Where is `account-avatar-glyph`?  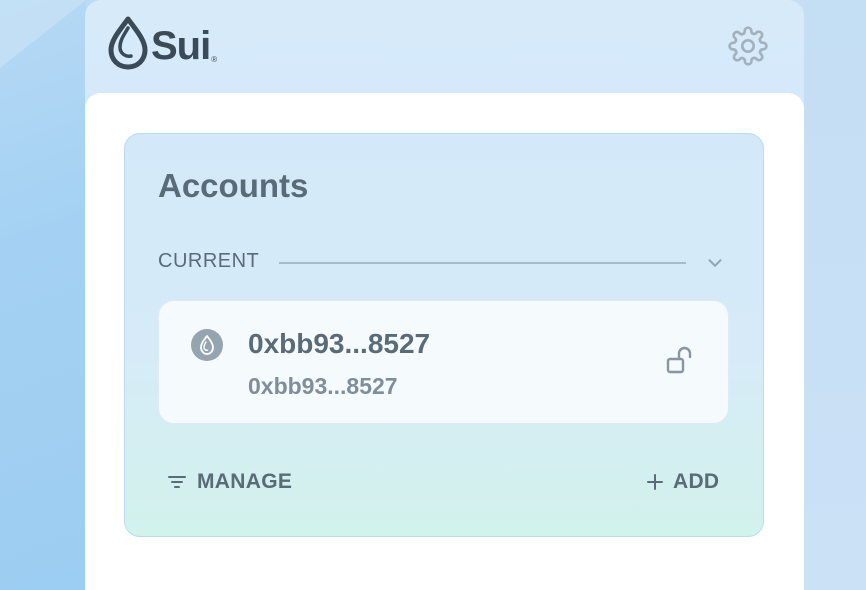
account-avatar-glyph is located at coordinates (207, 345).